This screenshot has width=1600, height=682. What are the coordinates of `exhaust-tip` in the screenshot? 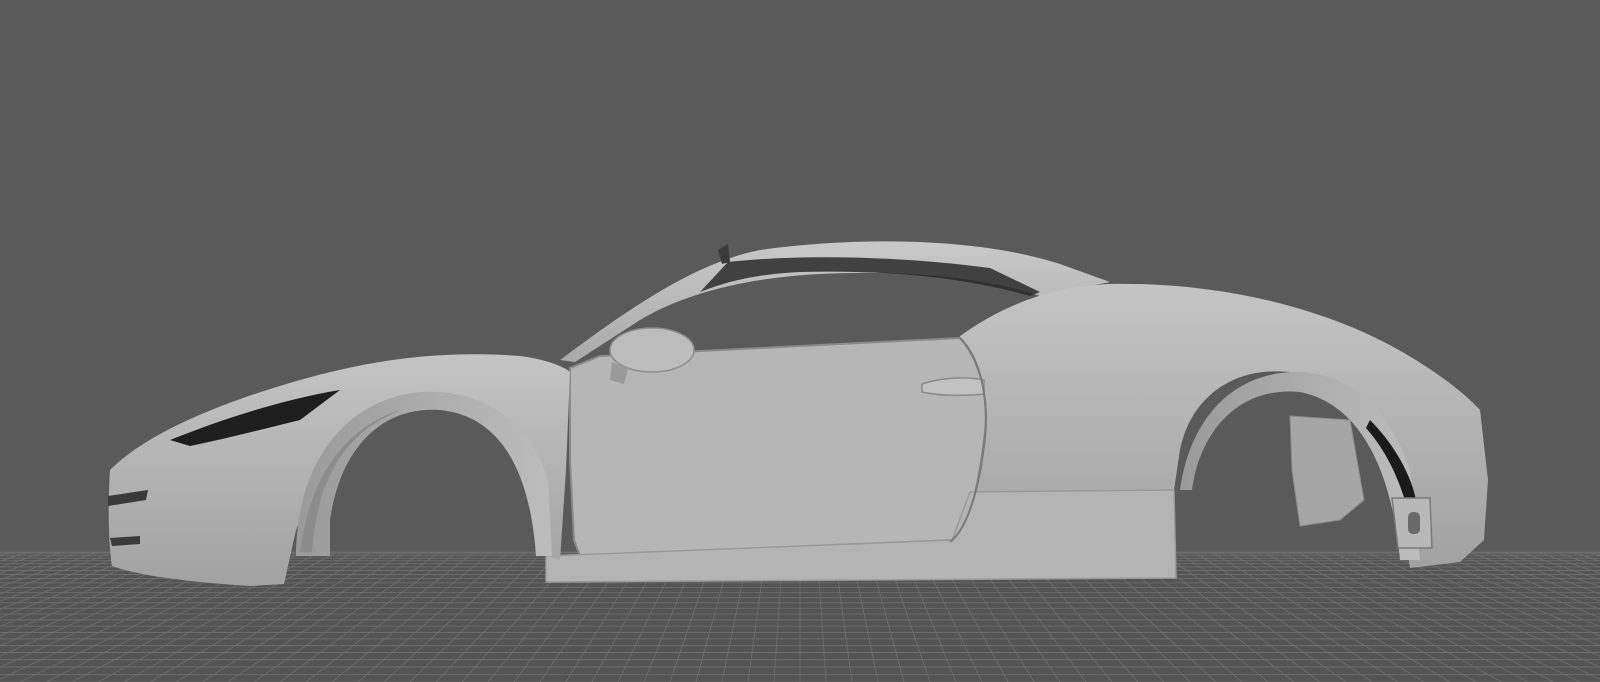 It's located at (1414, 523).